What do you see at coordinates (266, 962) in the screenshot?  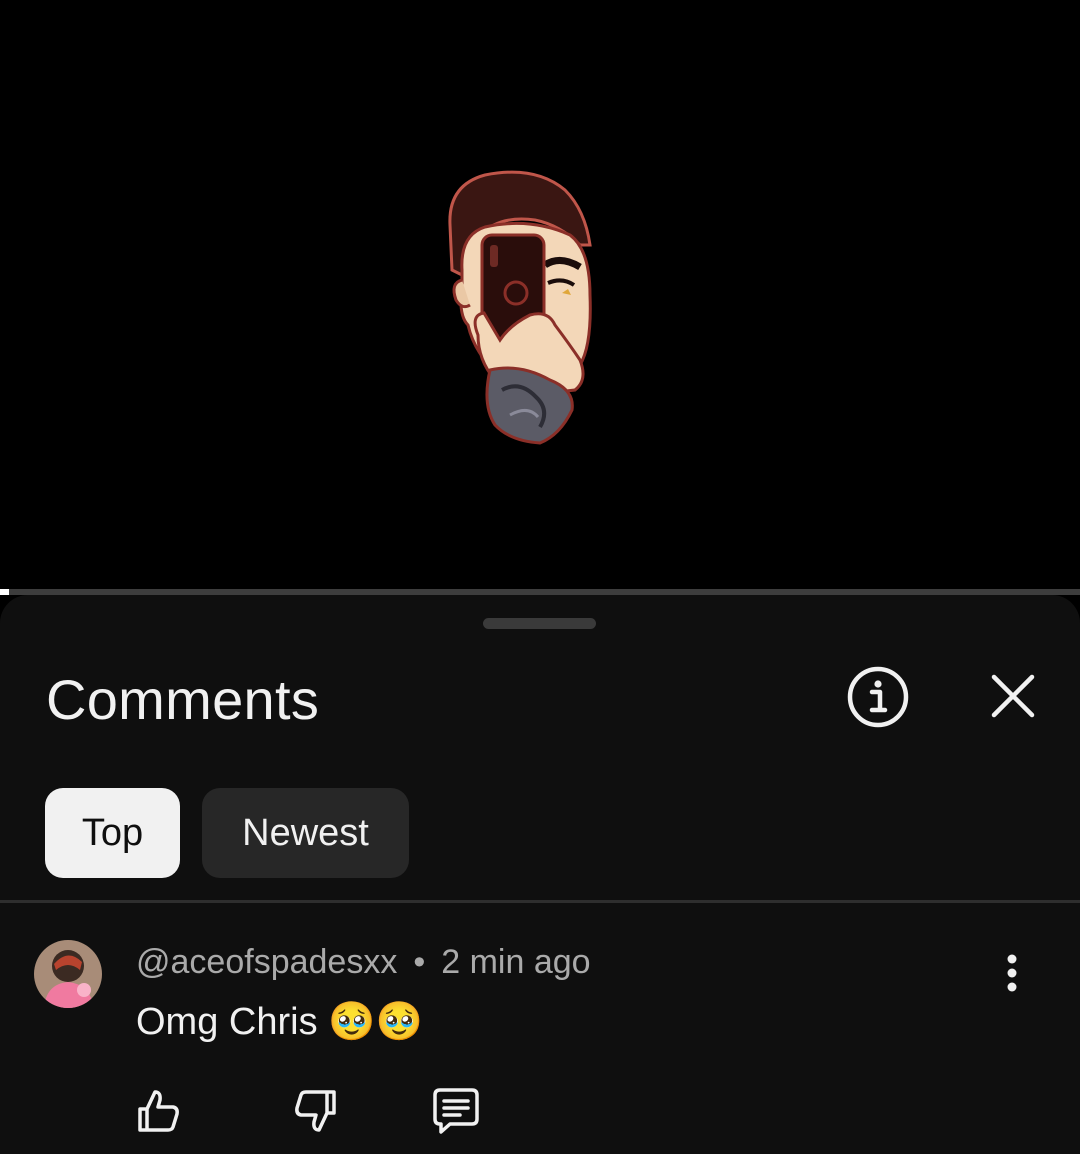 I see `comment-author: @aceofspadesxx` at bounding box center [266, 962].